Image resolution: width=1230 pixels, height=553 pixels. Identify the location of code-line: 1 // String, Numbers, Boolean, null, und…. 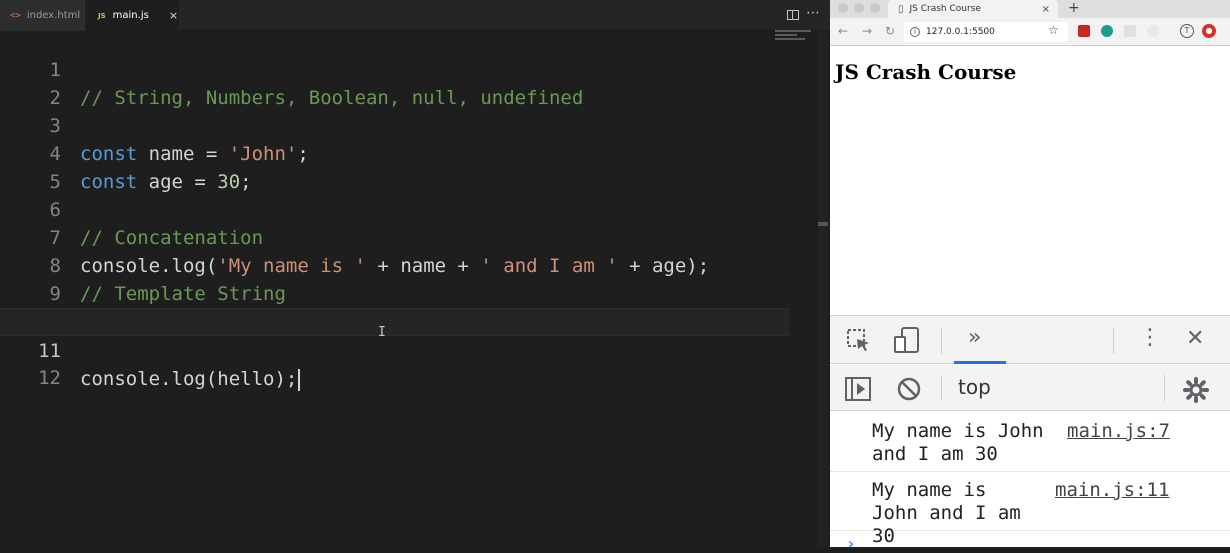
(395, 68).